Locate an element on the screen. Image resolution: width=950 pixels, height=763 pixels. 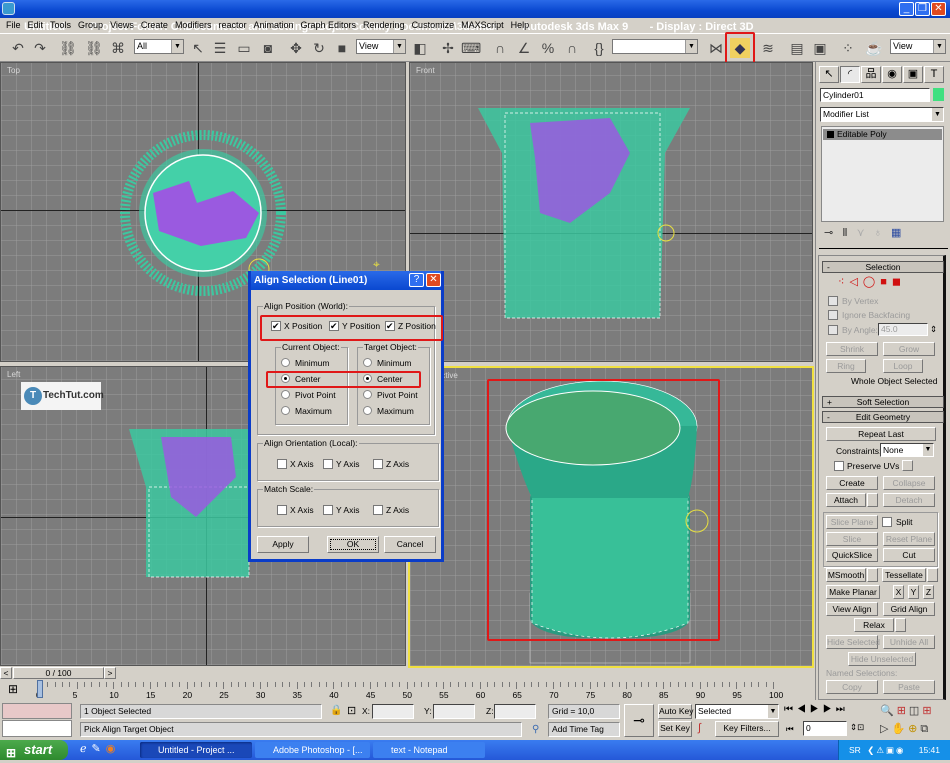
close-button: ✕ is located at coordinates (938, 9).